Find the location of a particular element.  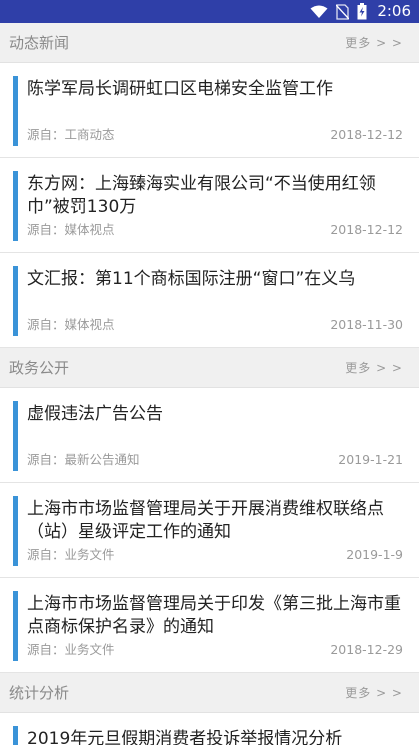

news-item: 陈学军局长调研虹口区电梯安全监管工作 源自：工商动态 2018-12-12 is located at coordinates (209, 110).